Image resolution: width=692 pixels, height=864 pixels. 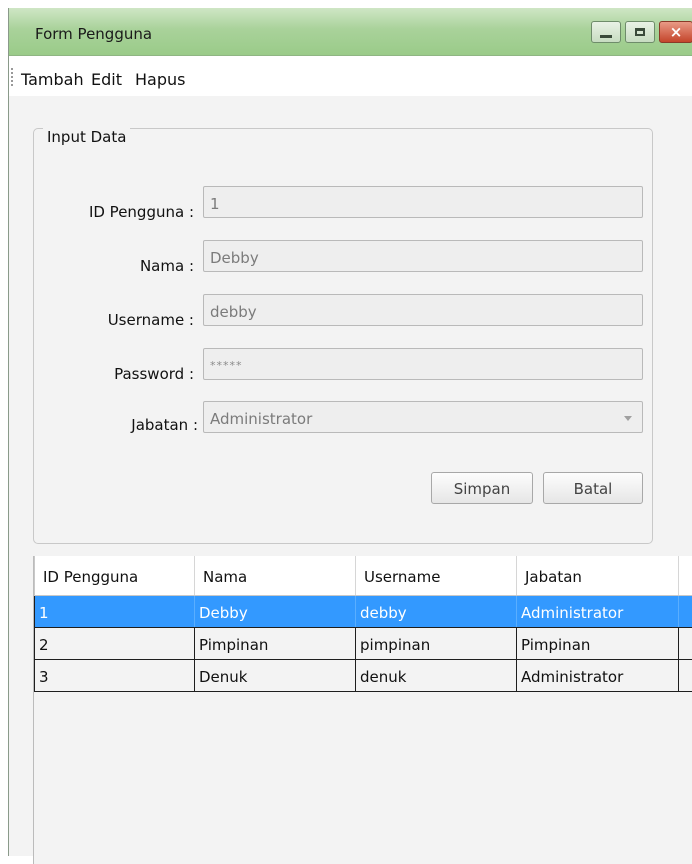 What do you see at coordinates (423, 202) in the screenshot?
I see `id-pengguna-field: 1` at bounding box center [423, 202].